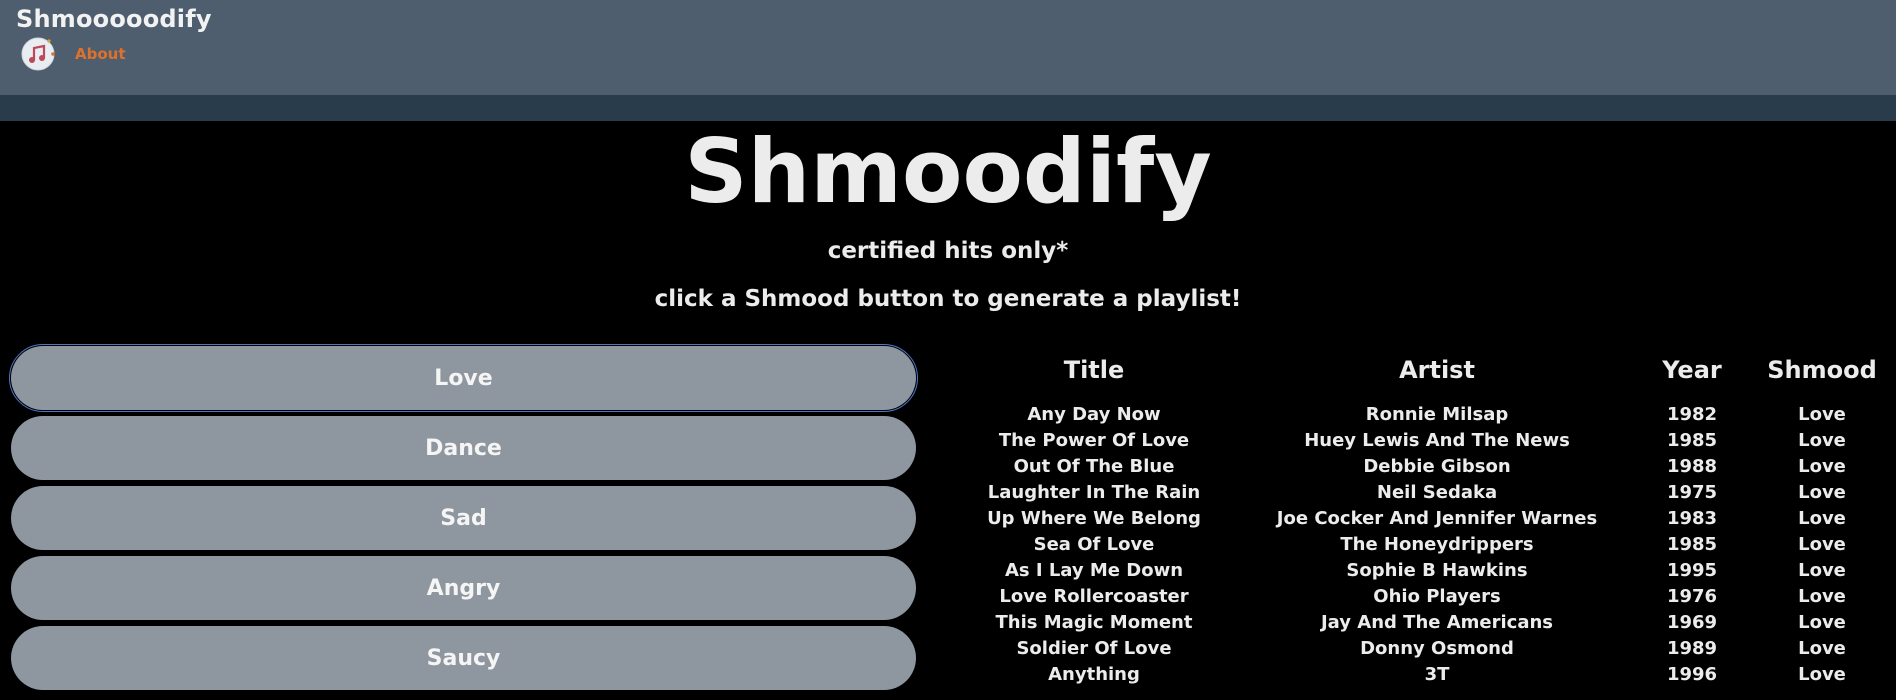 The image size is (1896, 700). Describe the element at coordinates (1437, 544) in the screenshot. I see `artist-cell: The Honeydrippers` at that location.